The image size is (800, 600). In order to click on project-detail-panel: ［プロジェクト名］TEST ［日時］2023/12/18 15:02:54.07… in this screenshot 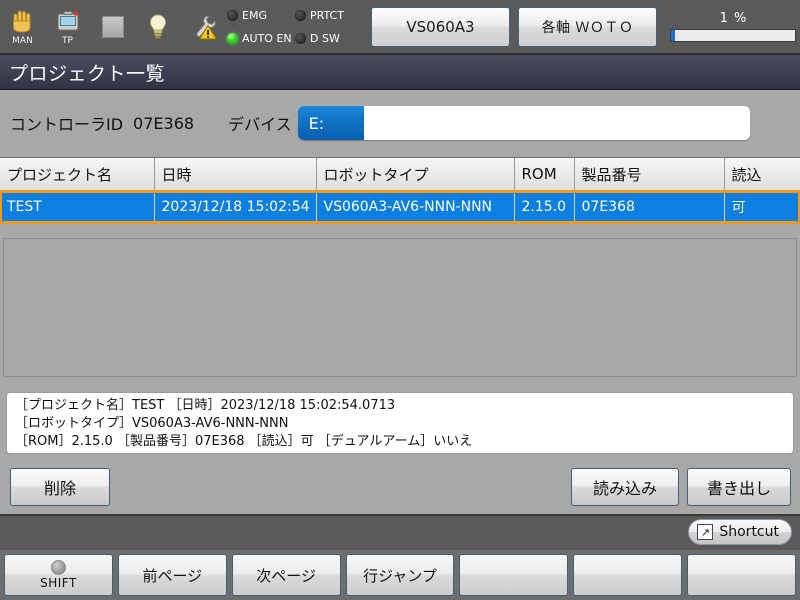, I will do `click(400, 423)`.